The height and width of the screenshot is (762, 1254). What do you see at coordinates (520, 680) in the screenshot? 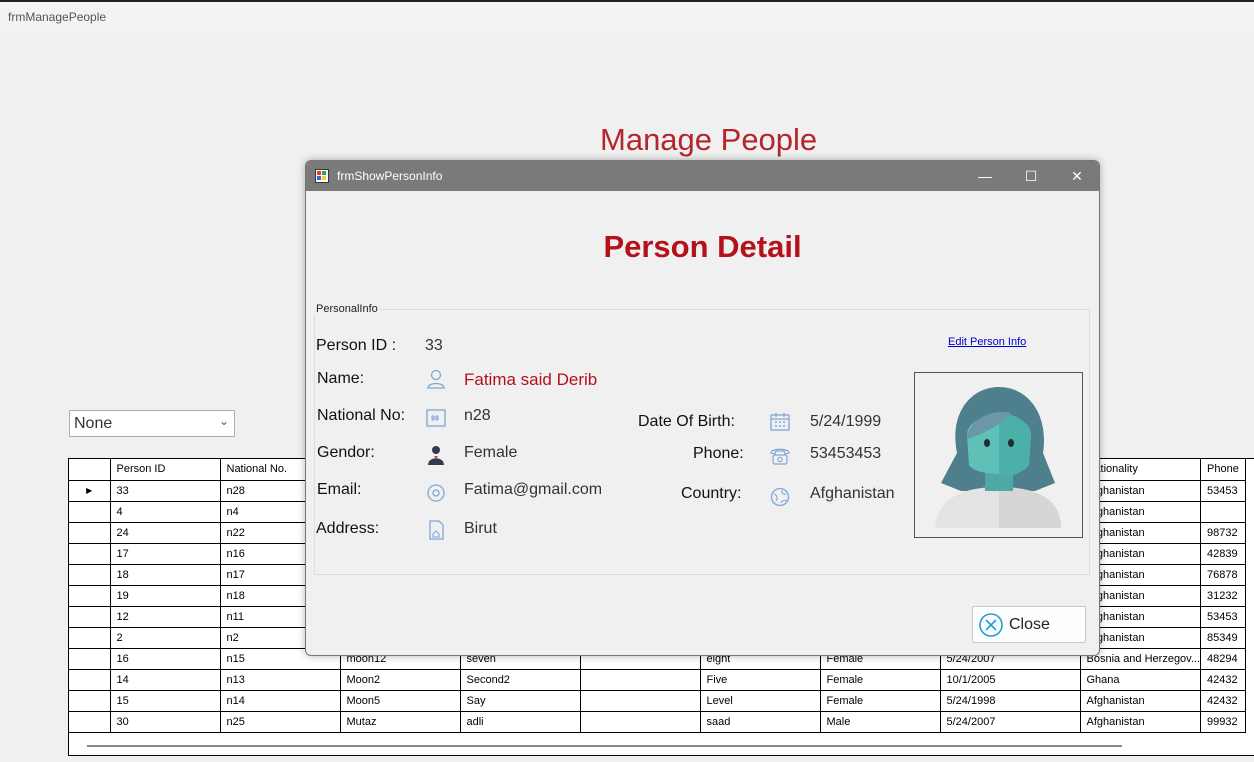
I see `table-cell: Second2` at bounding box center [520, 680].